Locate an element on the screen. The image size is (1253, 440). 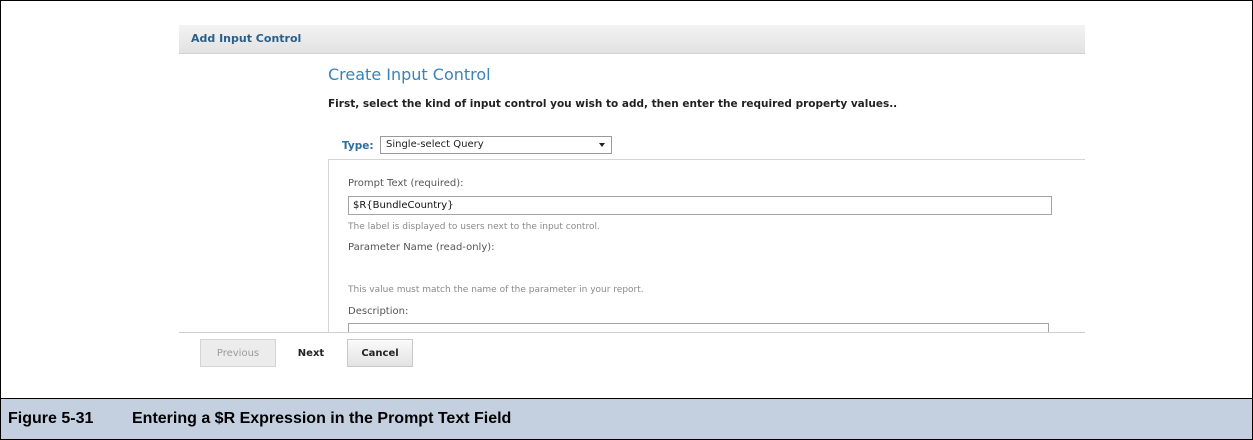
page-title: Create Input Control is located at coordinates (409, 74).